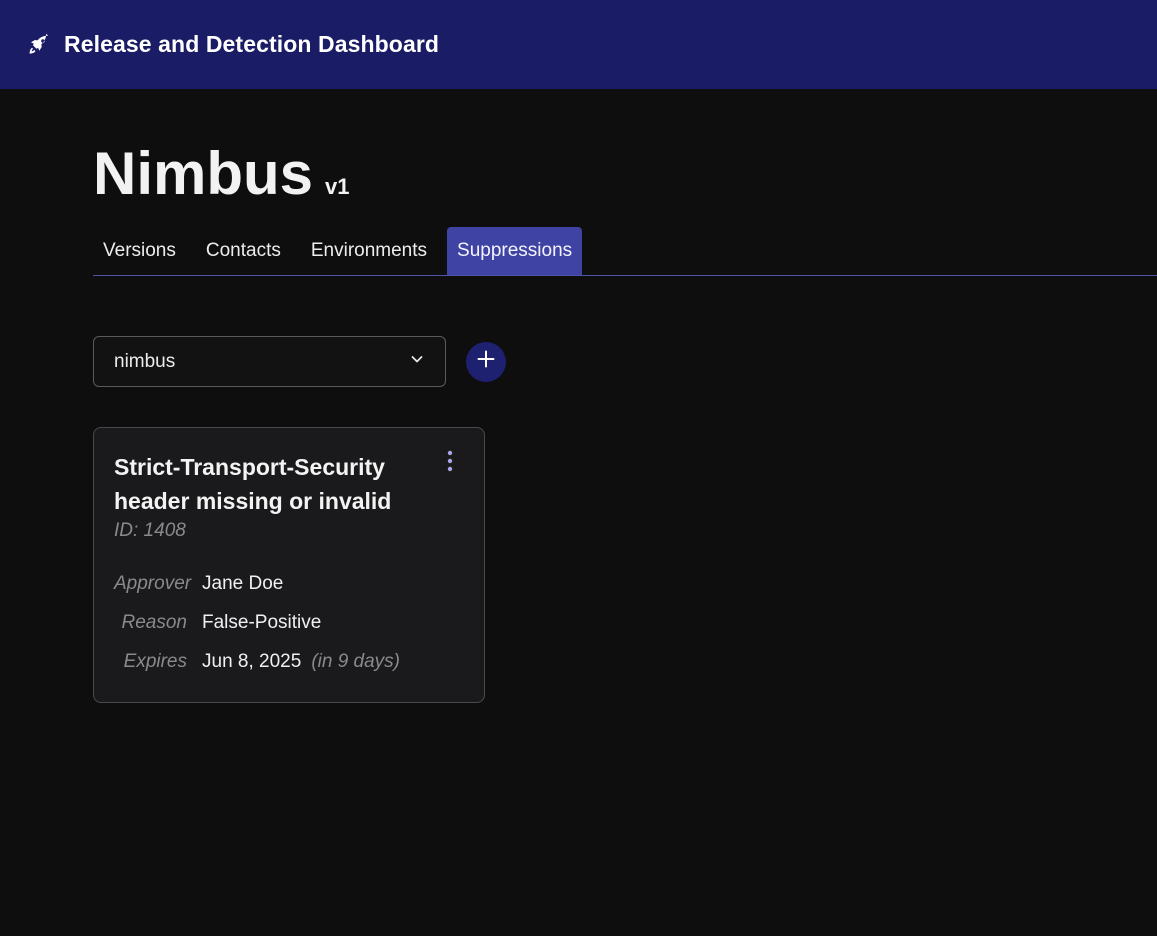 The height and width of the screenshot is (936, 1157). I want to click on expires-relative: (in 9 days), so click(356, 661).